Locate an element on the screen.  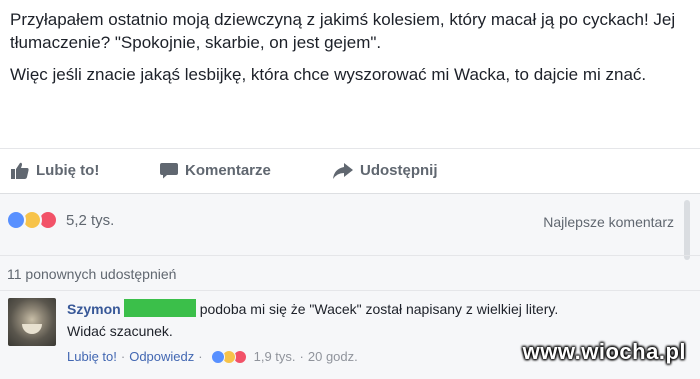
thumbs-up-icon is located at coordinates (20, 170).